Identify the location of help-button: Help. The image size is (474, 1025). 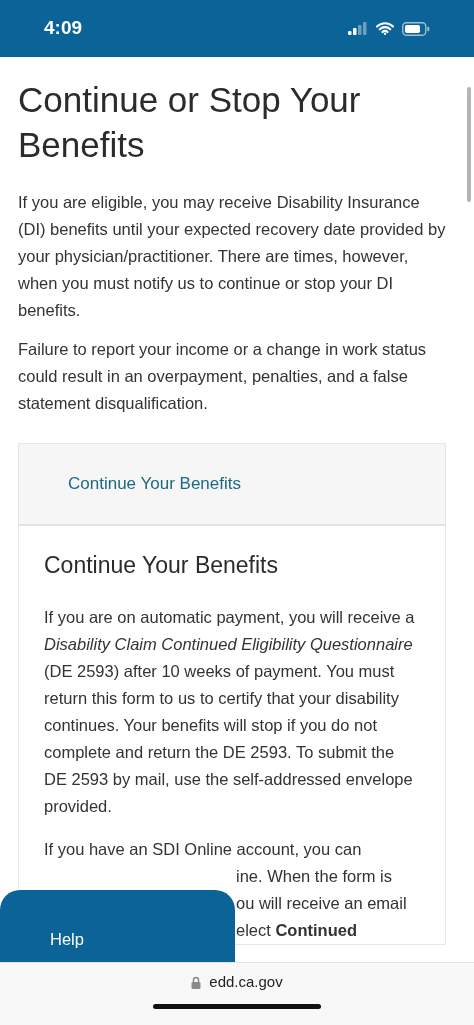
(117, 926).